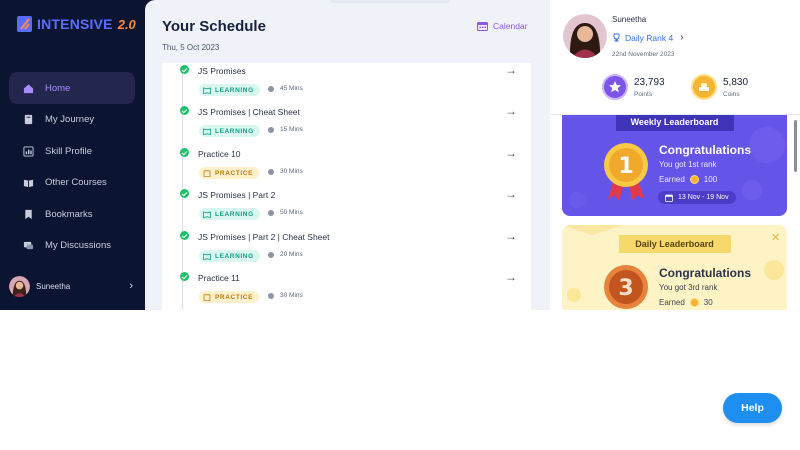 Image resolution: width=800 pixels, height=450 pixels. What do you see at coordinates (752, 408) in the screenshot?
I see `help-button: Help` at bounding box center [752, 408].